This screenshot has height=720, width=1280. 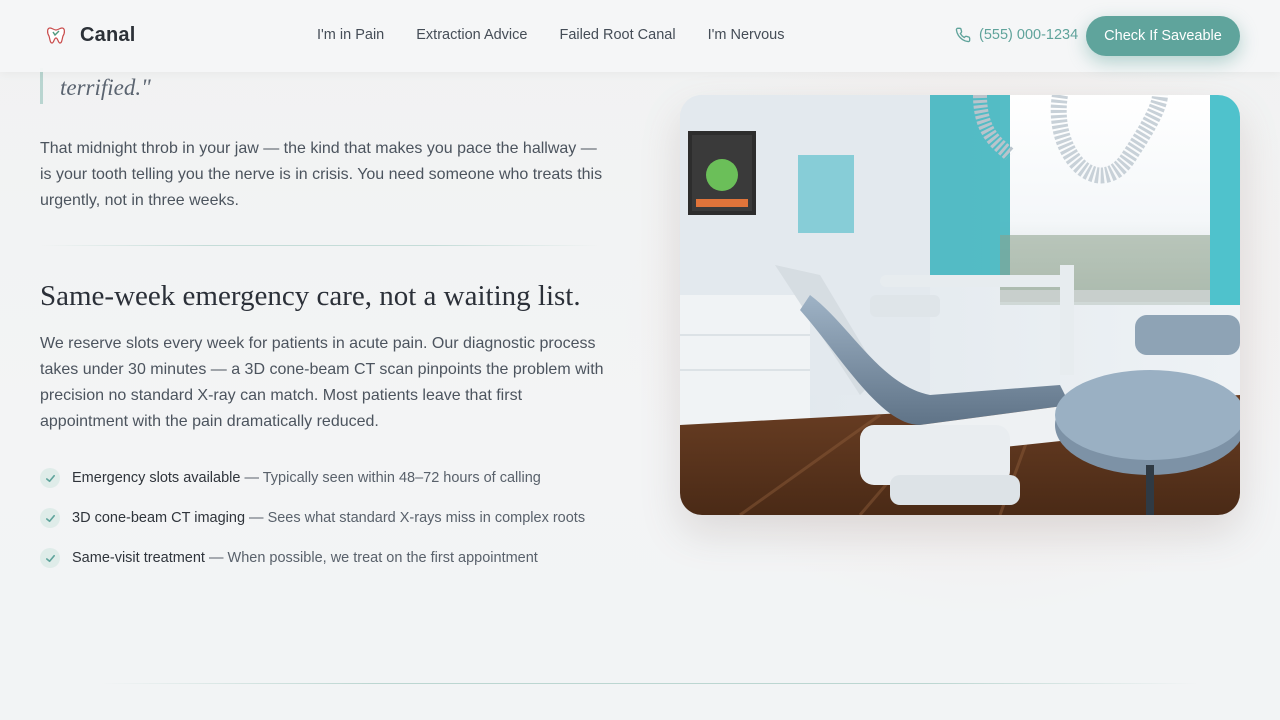 What do you see at coordinates (471, 35) in the screenshot?
I see `nav-link-extraction-advice: Extraction Advice` at bounding box center [471, 35].